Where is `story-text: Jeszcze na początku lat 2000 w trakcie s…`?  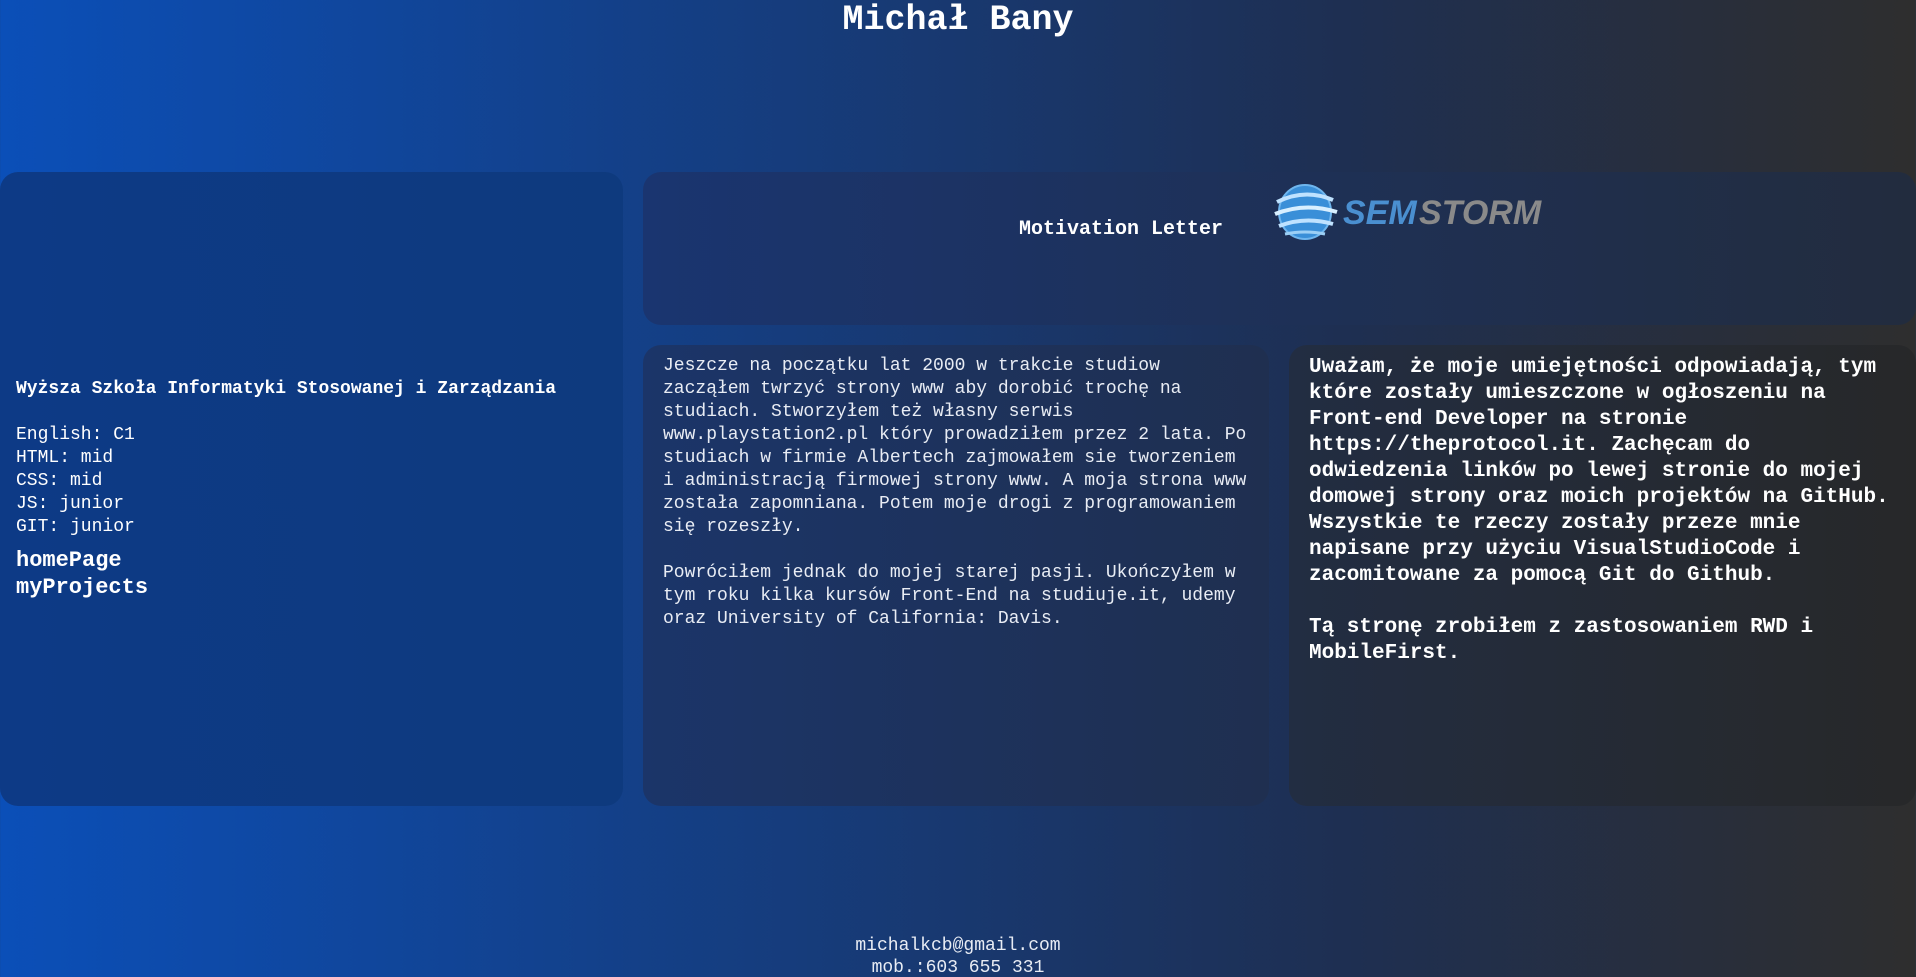 story-text: Jeszcze na początku lat 2000 w trakcie s… is located at coordinates (956, 493).